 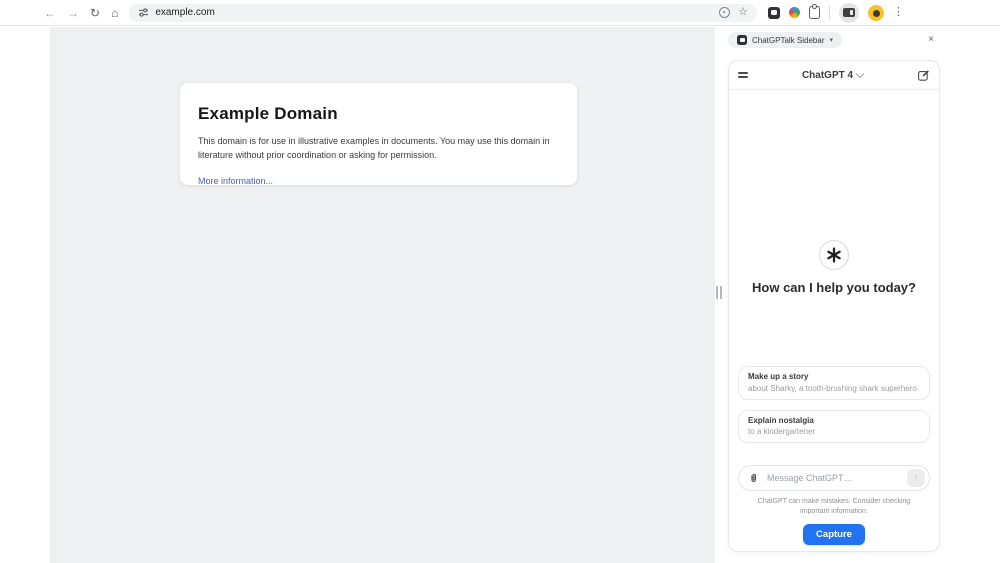 What do you see at coordinates (931, 40) in the screenshot?
I see `close-side-panel-icon: ×` at bounding box center [931, 40].